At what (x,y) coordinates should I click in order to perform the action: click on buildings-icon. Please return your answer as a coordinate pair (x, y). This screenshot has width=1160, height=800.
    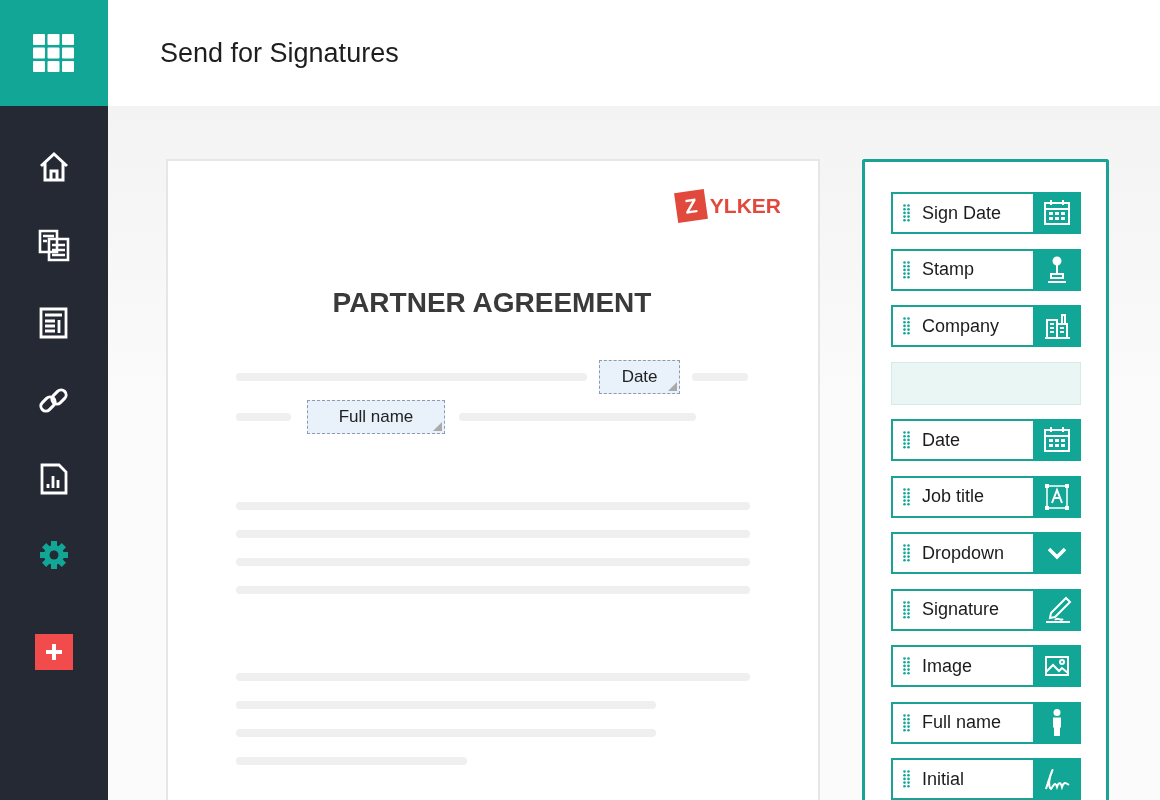
    Looking at the image, I should click on (1057, 326).